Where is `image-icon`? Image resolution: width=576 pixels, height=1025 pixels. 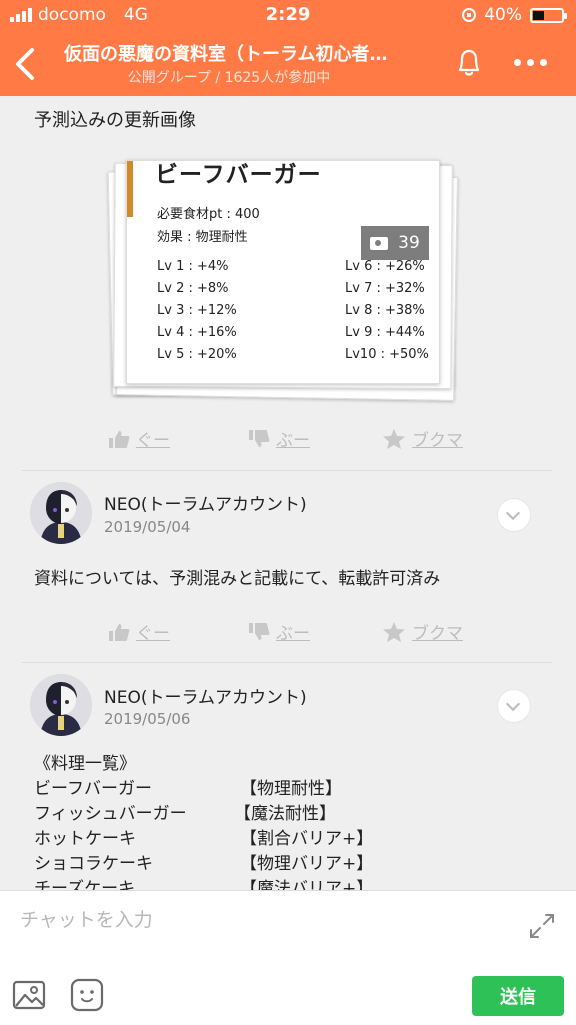 image-icon is located at coordinates (29, 995).